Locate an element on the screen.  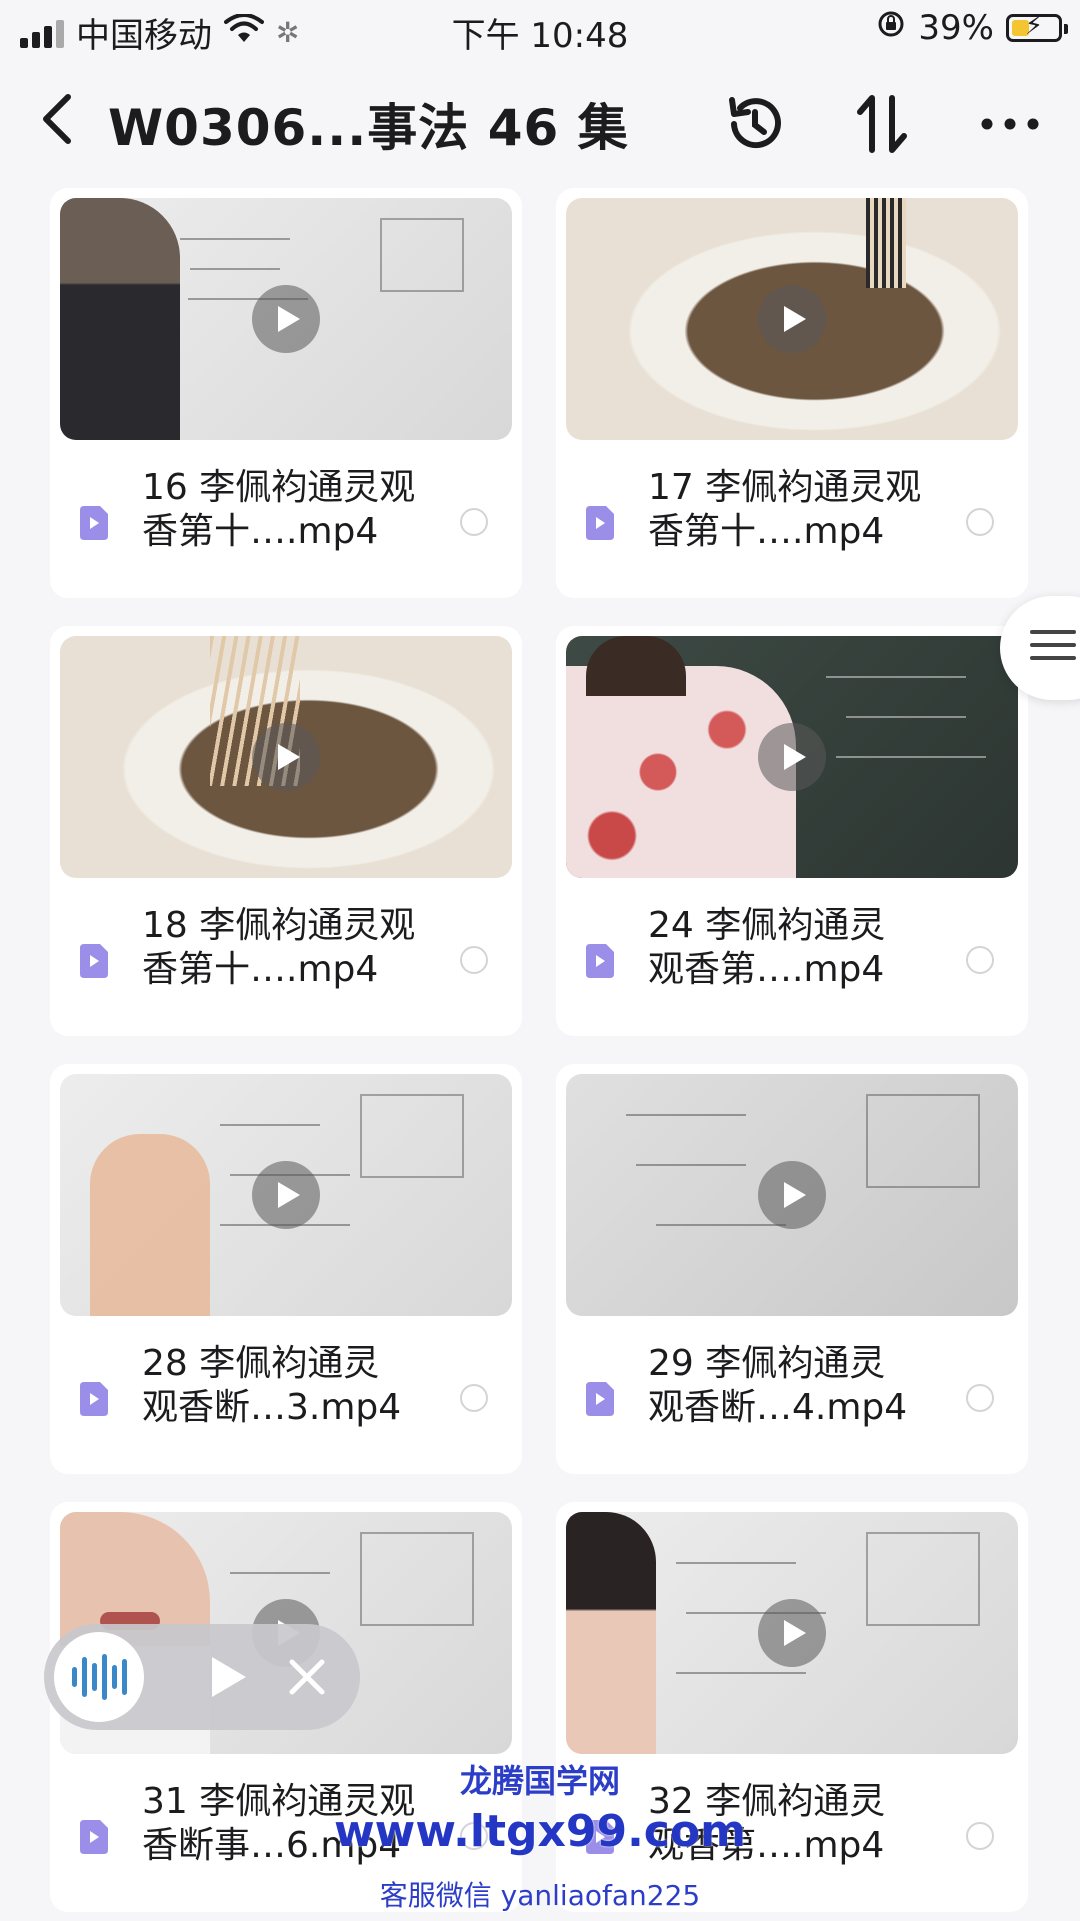
sort-icon is located at coordinates (882, 124).